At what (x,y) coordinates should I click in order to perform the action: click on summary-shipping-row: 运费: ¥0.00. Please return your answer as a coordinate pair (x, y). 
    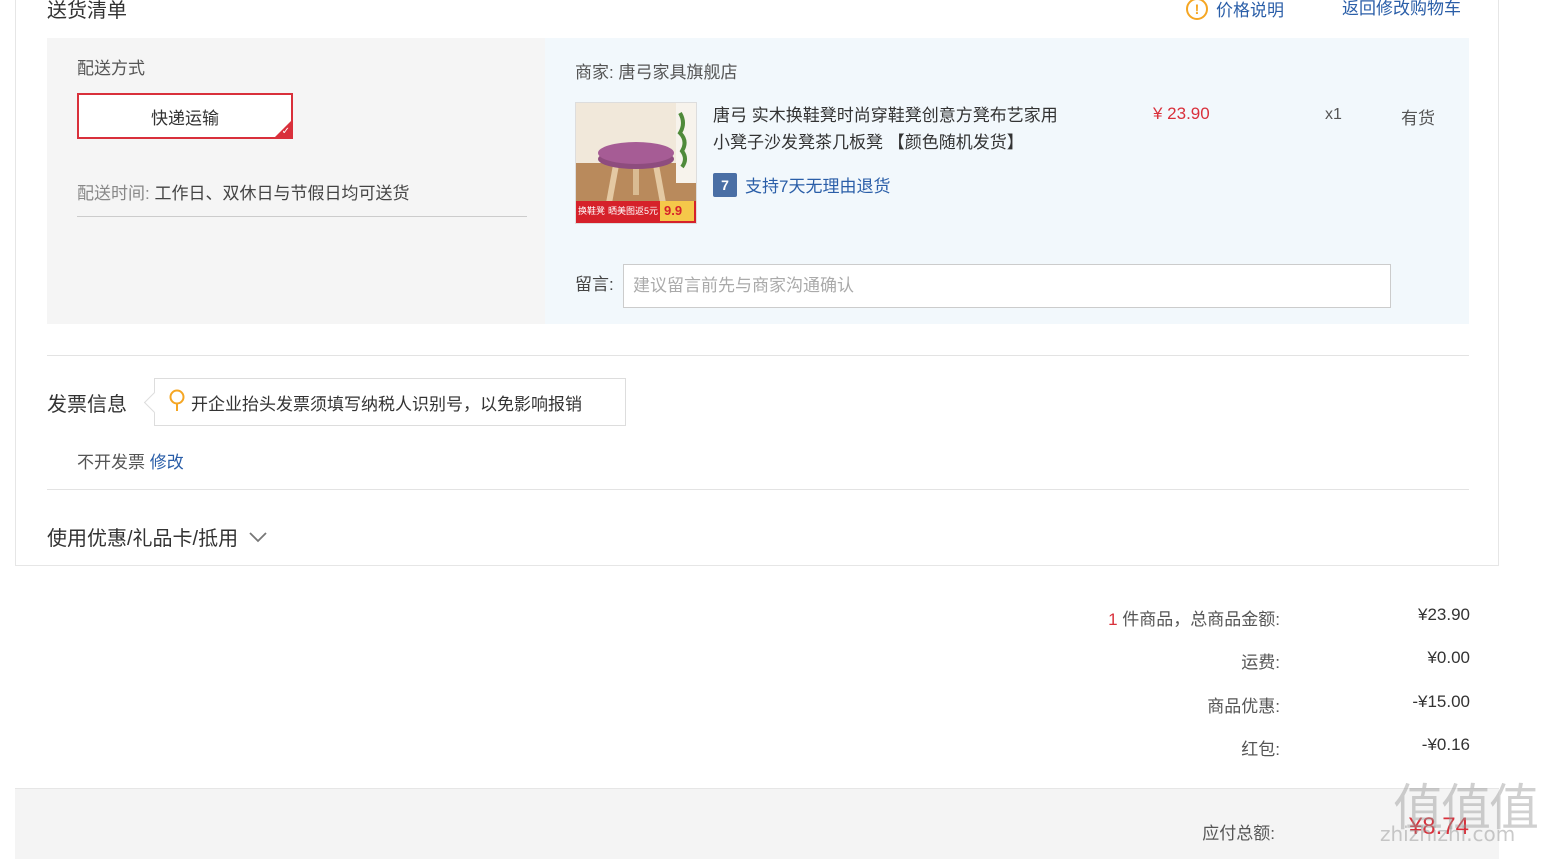
    Looking at the image, I should click on (1185, 660).